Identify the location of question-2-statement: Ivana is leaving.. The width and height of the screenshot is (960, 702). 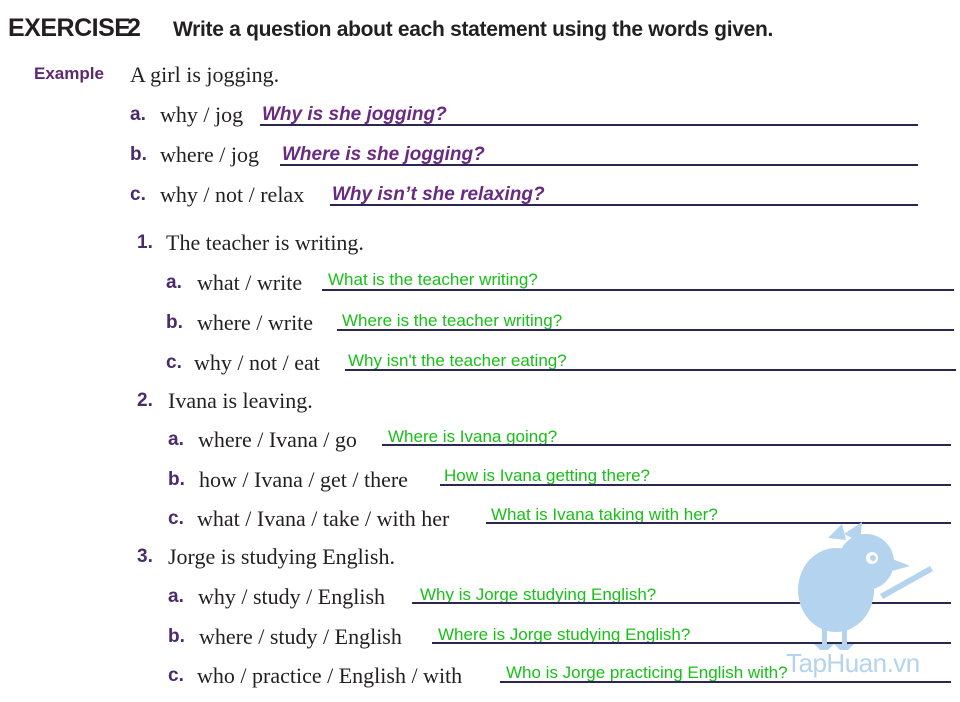
(240, 400).